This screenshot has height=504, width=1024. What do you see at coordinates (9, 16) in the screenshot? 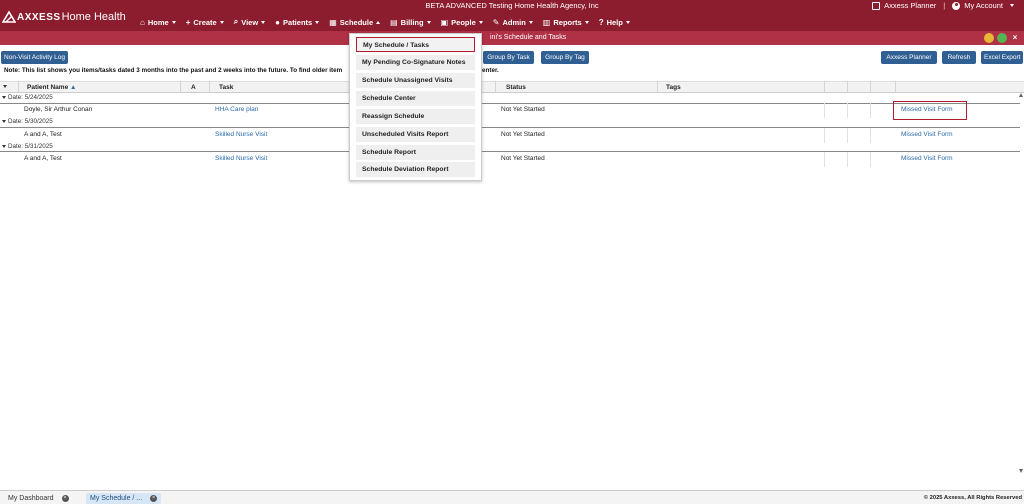
I see `axxess-logo-icon` at bounding box center [9, 16].